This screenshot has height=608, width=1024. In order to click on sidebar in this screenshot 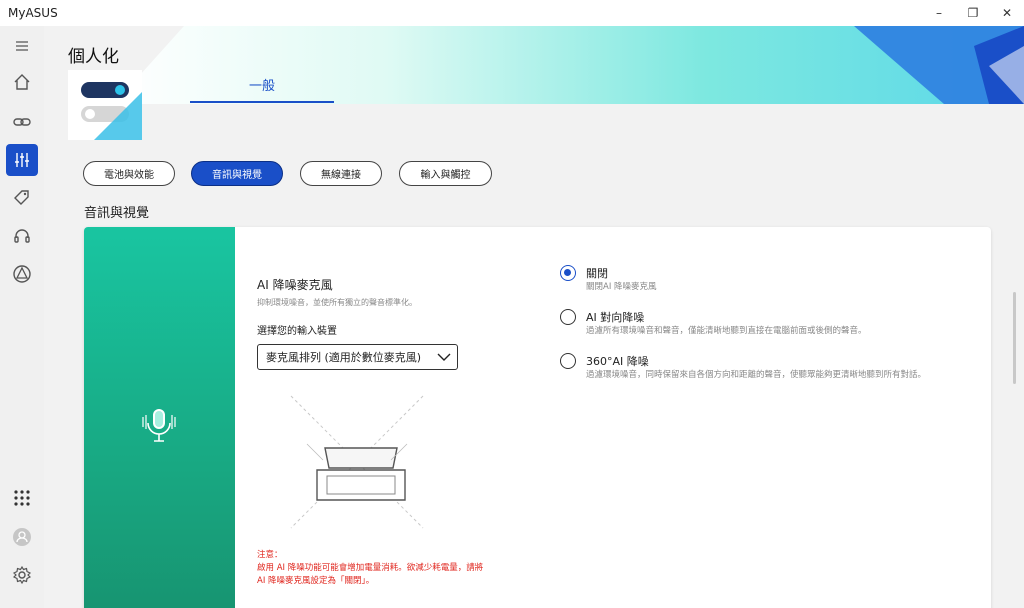, I will do `click(22, 317)`.